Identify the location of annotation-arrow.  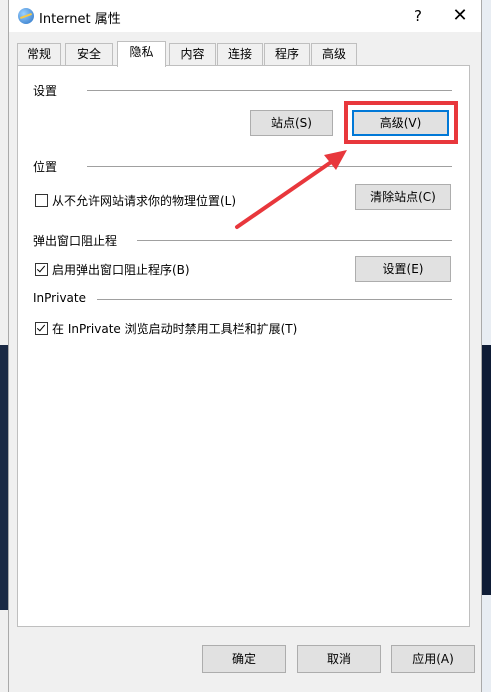
(291, 189).